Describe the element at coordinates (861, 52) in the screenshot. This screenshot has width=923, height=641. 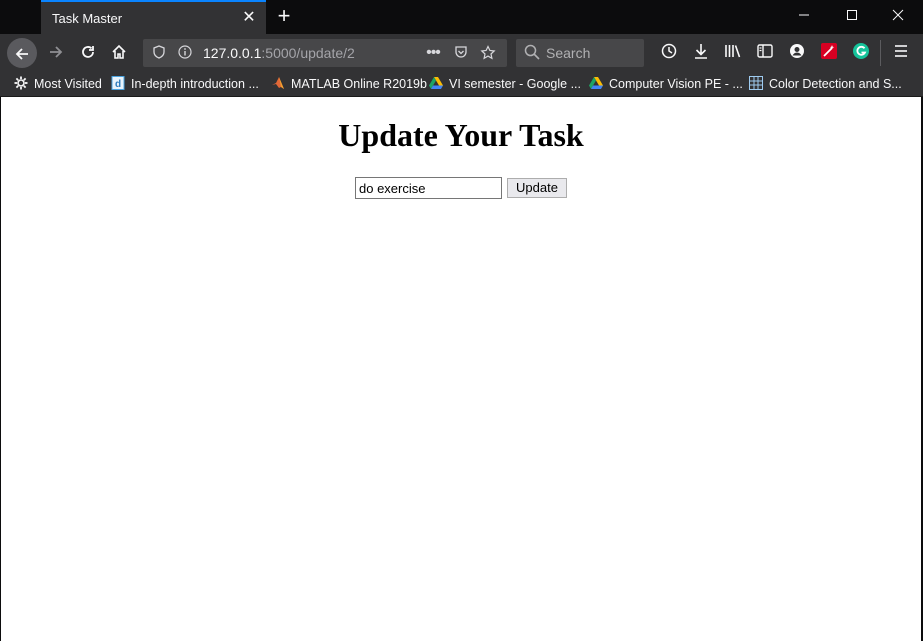
I see `grammarly-icon` at that location.